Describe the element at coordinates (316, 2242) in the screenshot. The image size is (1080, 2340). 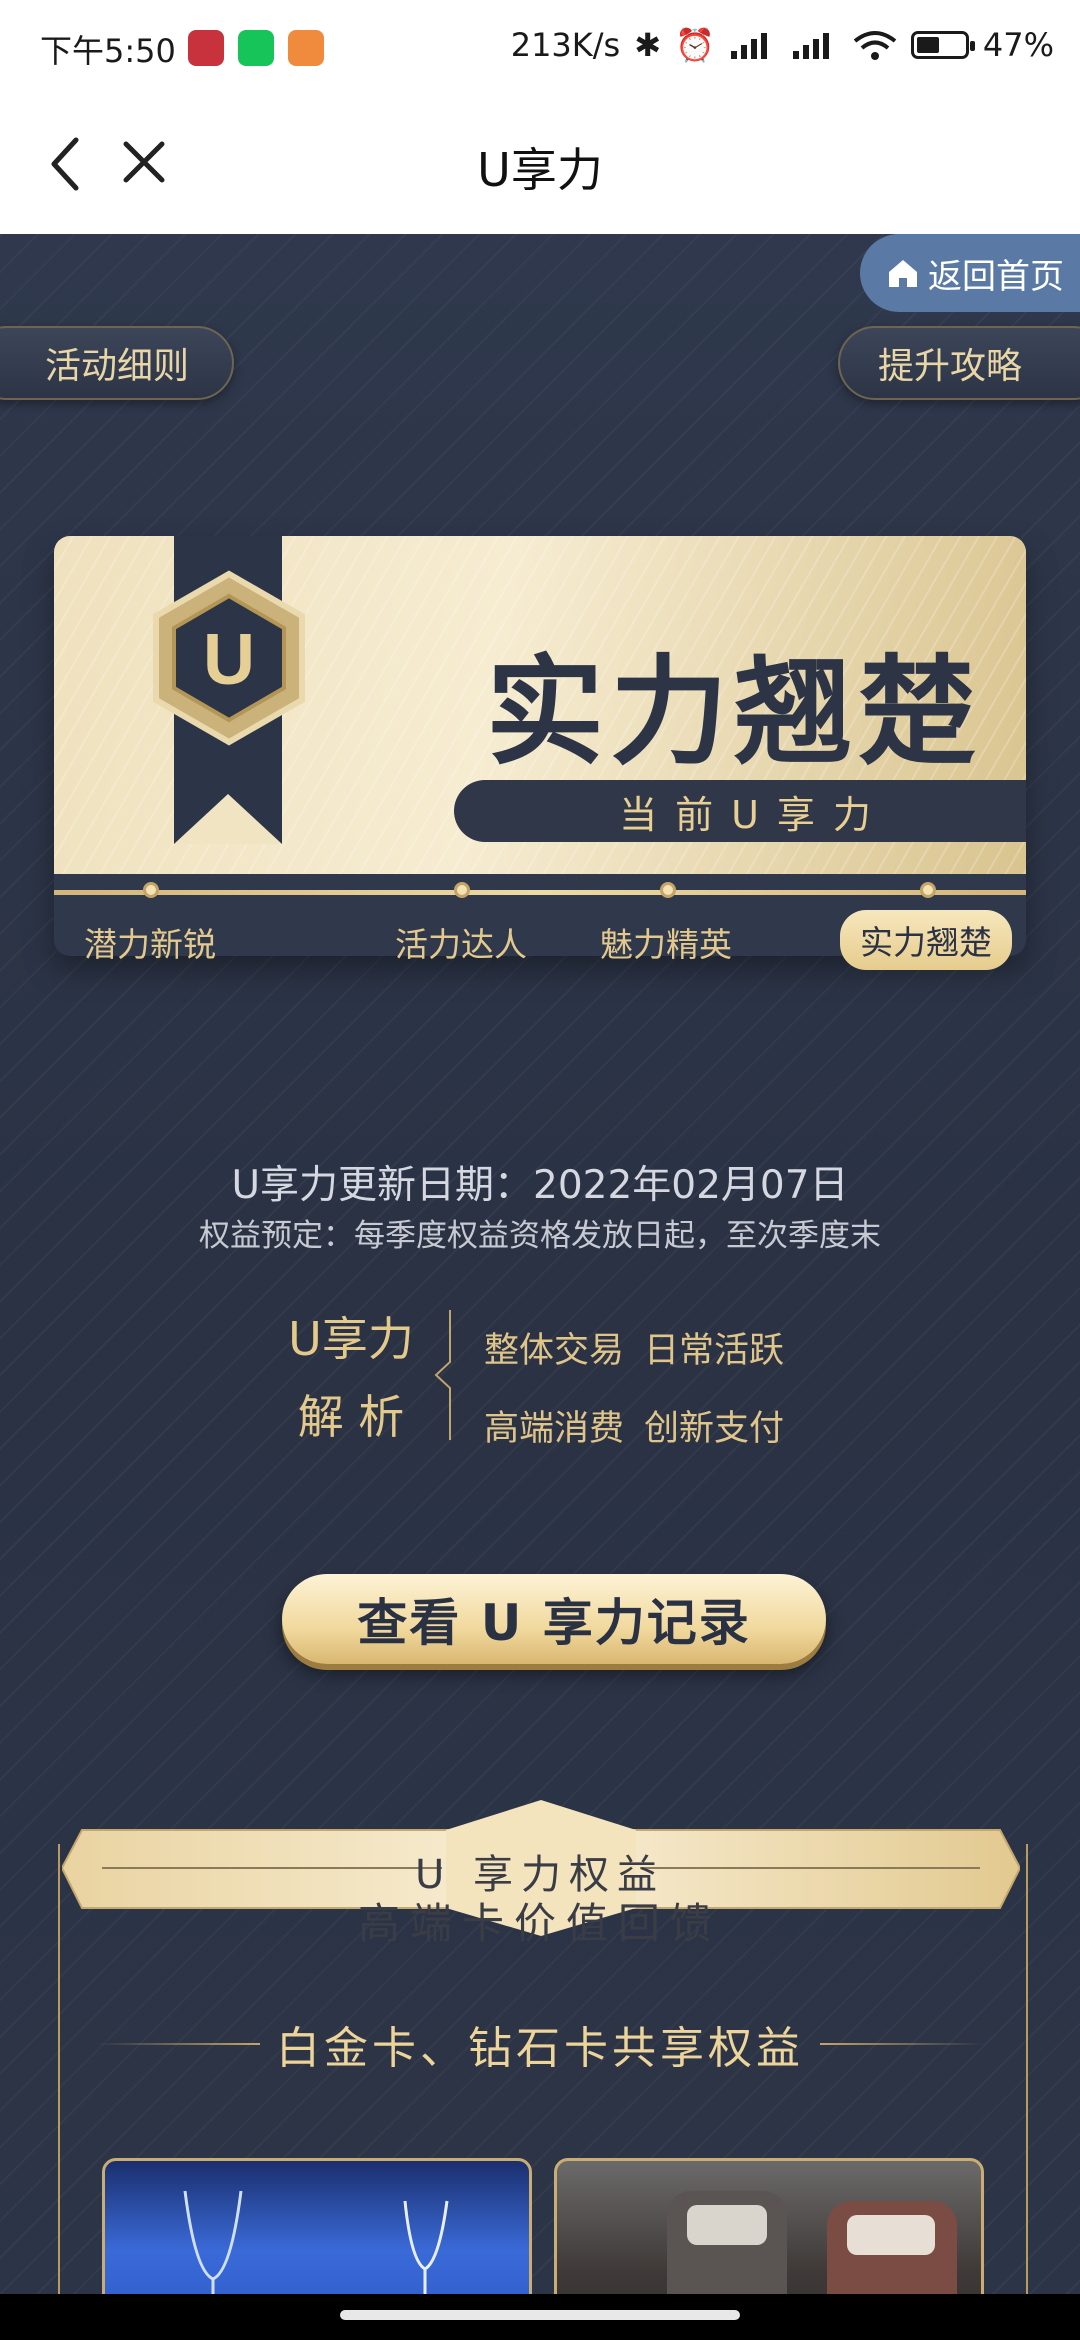
I see `wine-glass-image` at that location.